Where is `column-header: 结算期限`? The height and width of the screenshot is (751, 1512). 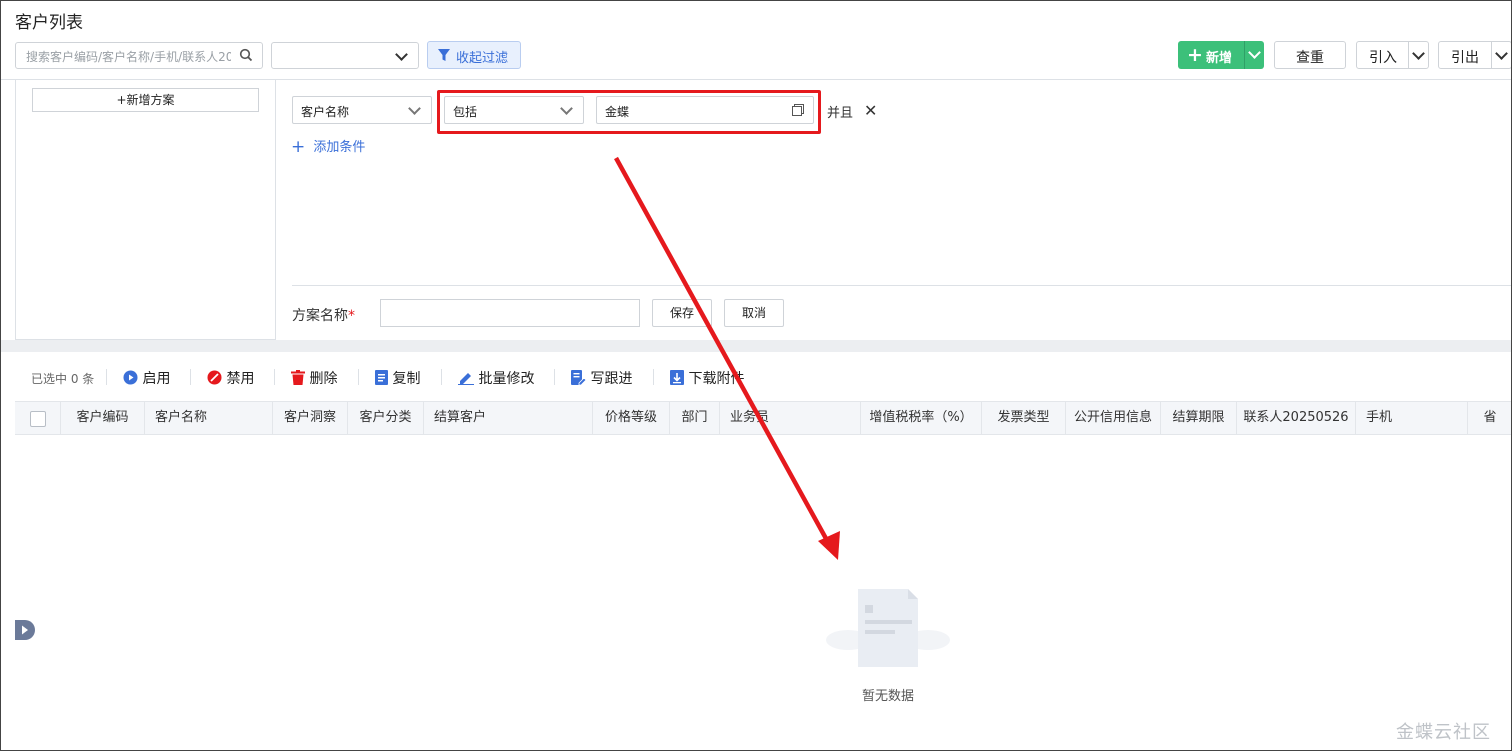 column-header: 结算期限 is located at coordinates (1199, 418).